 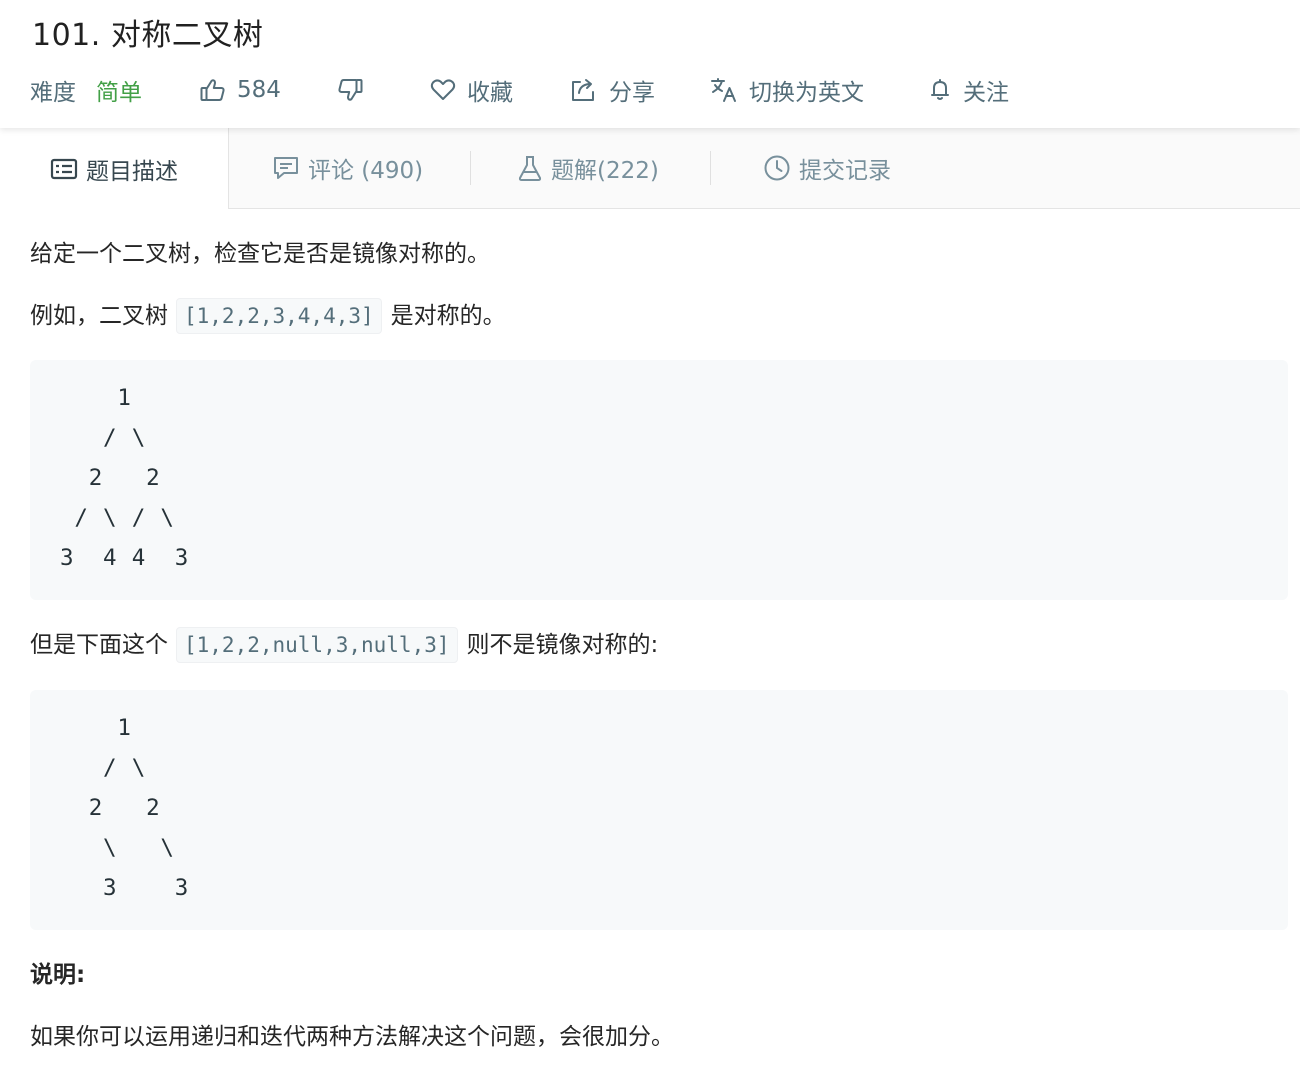 I want to click on note-text: 如果你可以运用递归和迭代两种方法解决这个问题，会很加分。, so click(x=352, y=1037).